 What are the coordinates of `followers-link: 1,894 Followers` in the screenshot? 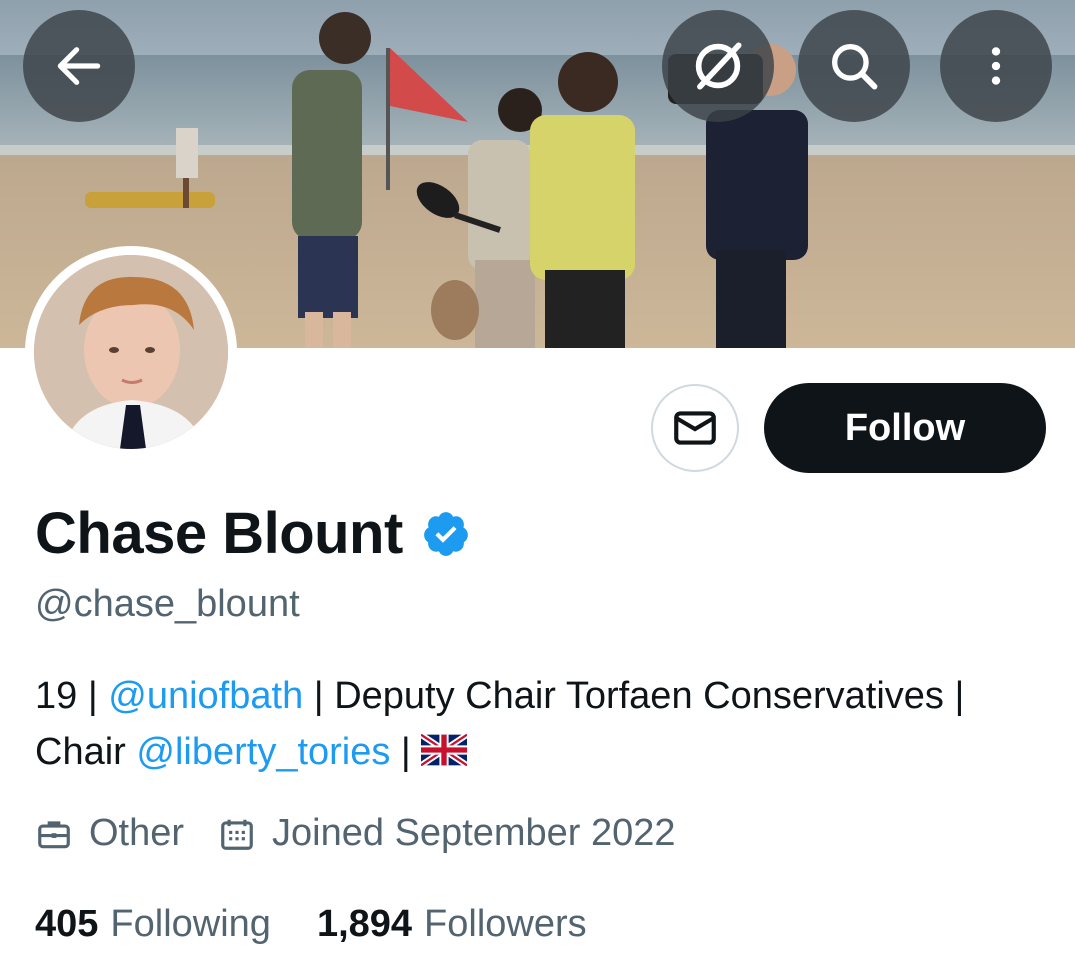 It's located at (452, 924).